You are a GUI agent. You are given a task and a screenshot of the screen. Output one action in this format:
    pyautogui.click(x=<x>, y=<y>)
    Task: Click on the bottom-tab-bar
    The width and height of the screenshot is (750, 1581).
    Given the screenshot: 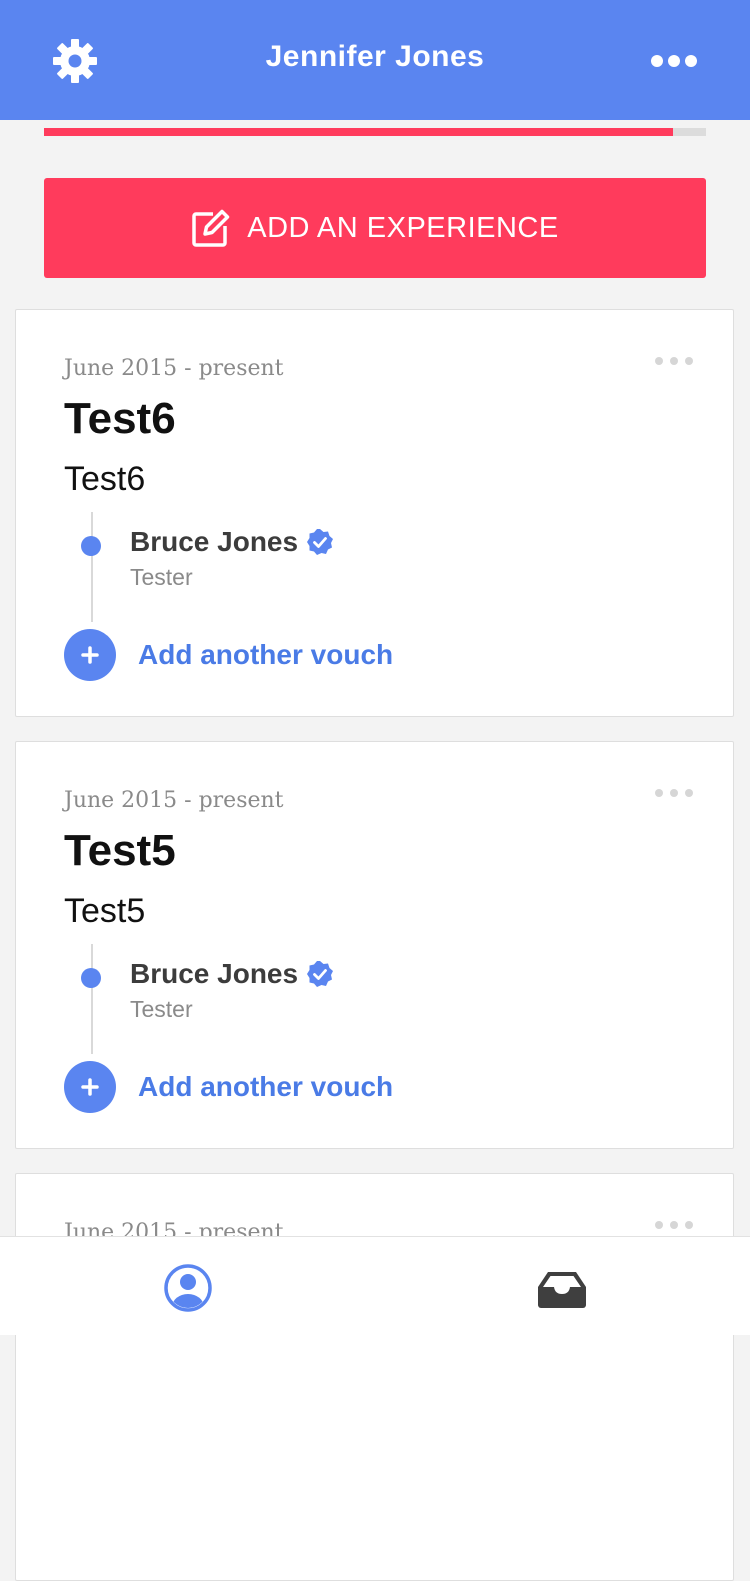 What is the action you would take?
    pyautogui.click(x=375, y=1285)
    